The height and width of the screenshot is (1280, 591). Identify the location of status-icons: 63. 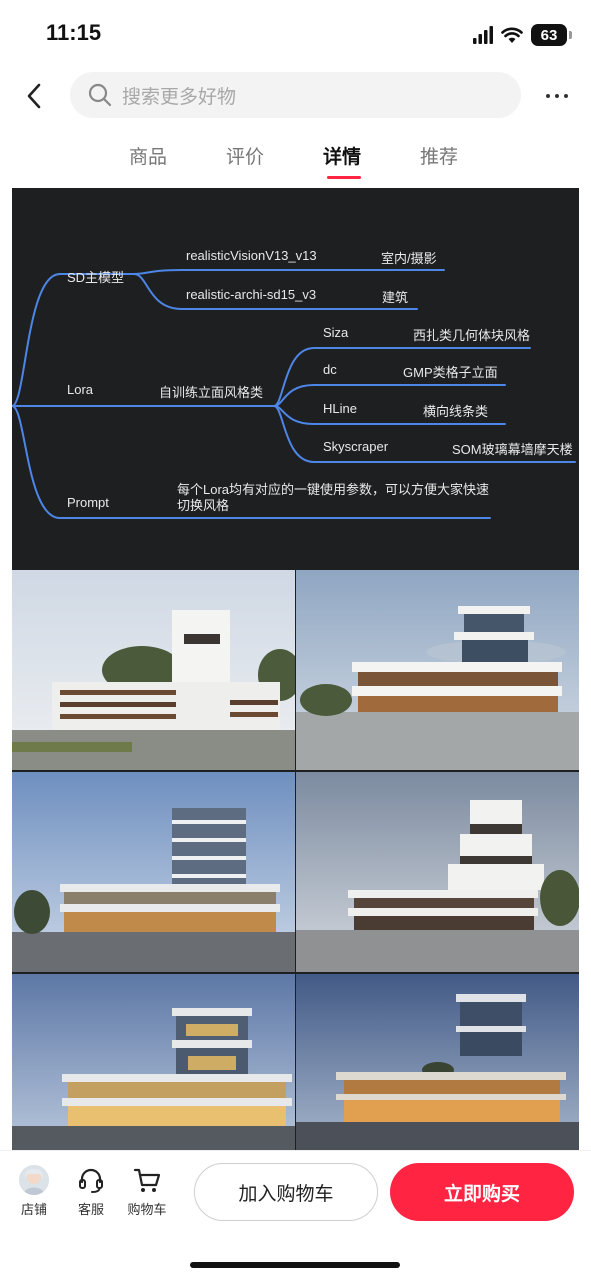
(522, 35).